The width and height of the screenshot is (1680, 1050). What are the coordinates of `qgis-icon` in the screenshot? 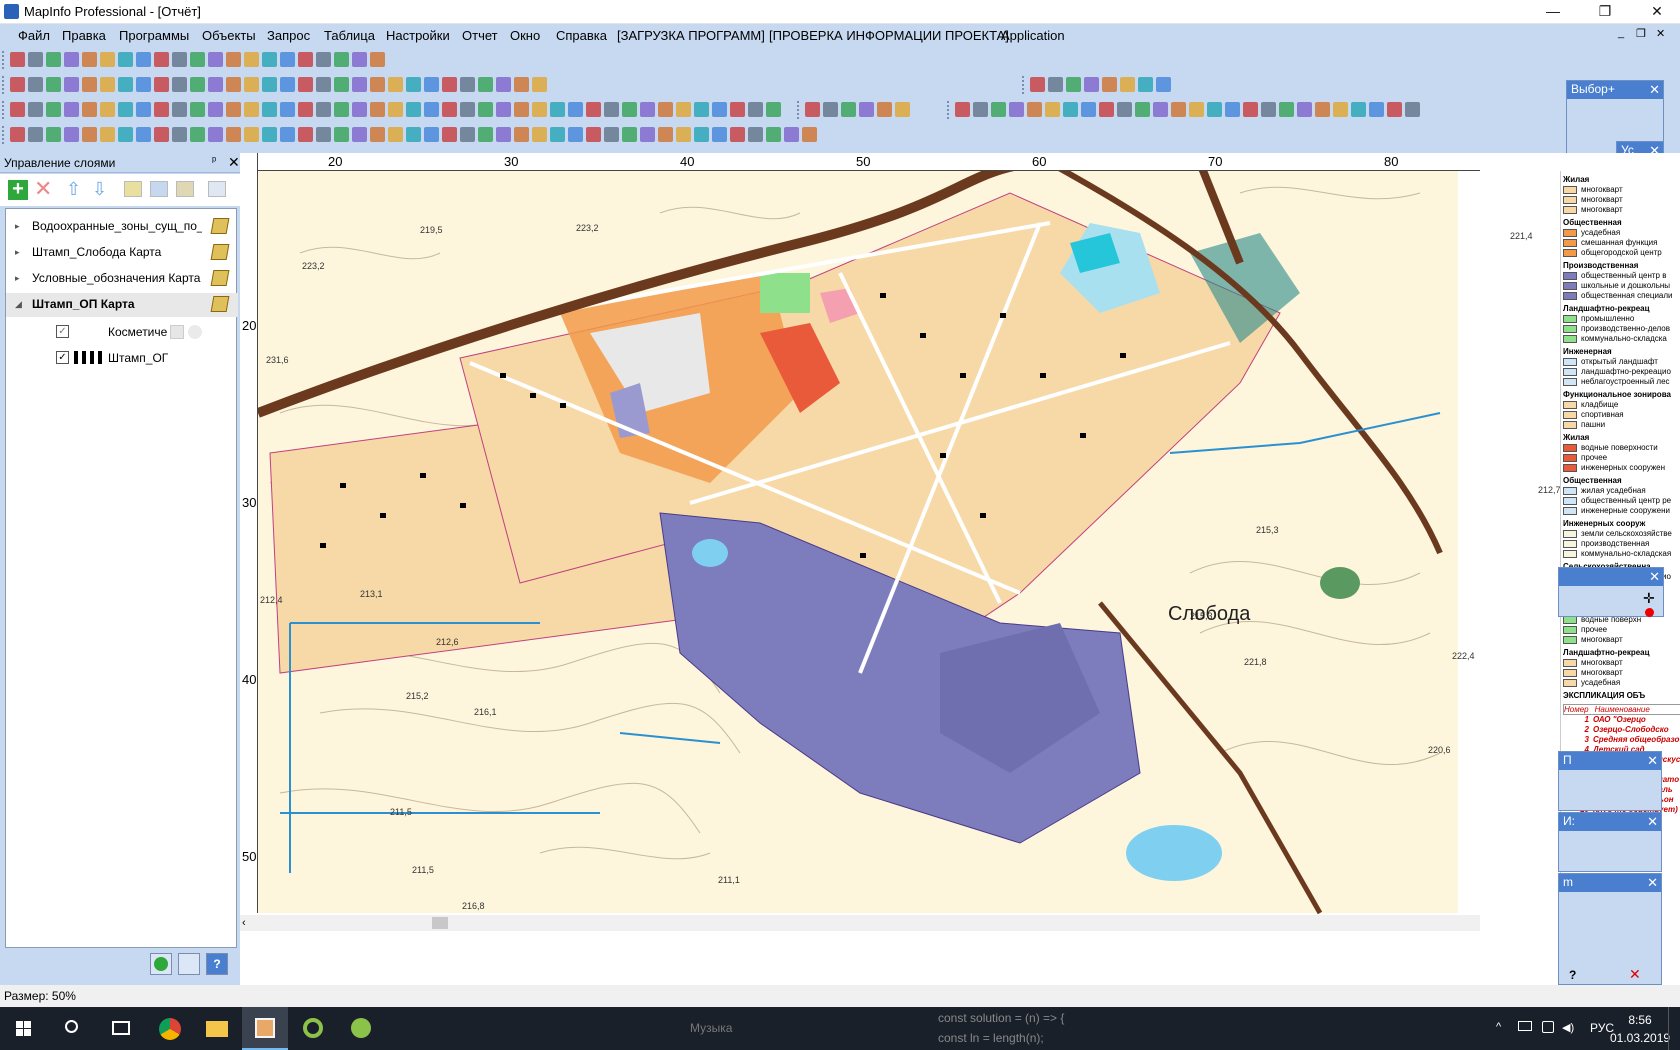 It's located at (313, 1028).